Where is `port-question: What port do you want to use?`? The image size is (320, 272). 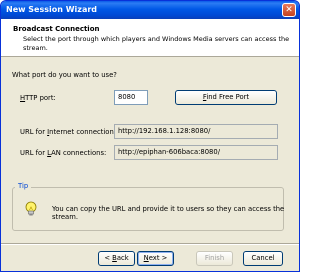
port-question: What port do you want to use? is located at coordinates (64, 75).